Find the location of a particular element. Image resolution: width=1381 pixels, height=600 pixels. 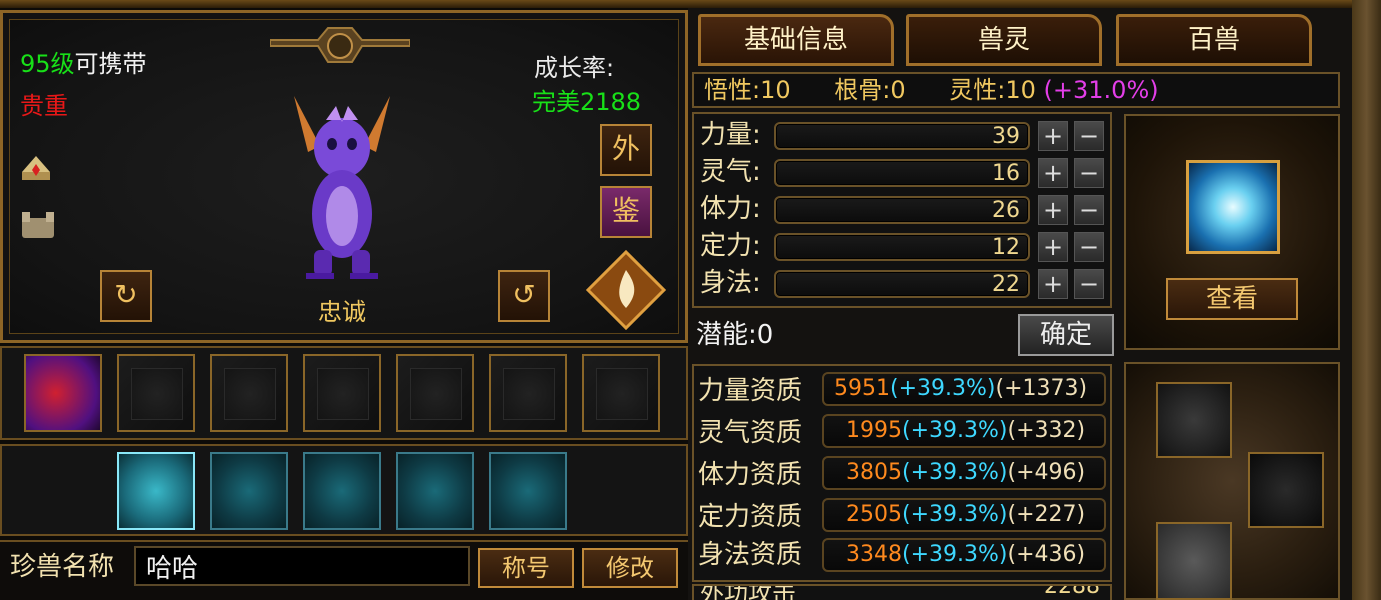

flame-icon is located at coordinates (626, 290).